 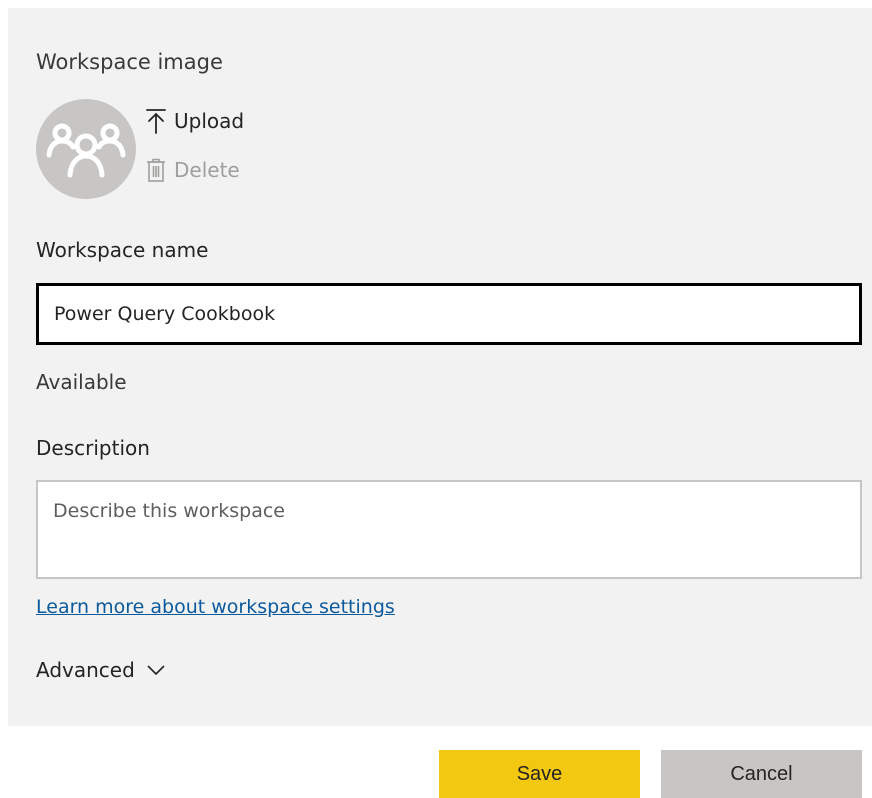 I want to click on upload-button: Upload, so click(x=195, y=121).